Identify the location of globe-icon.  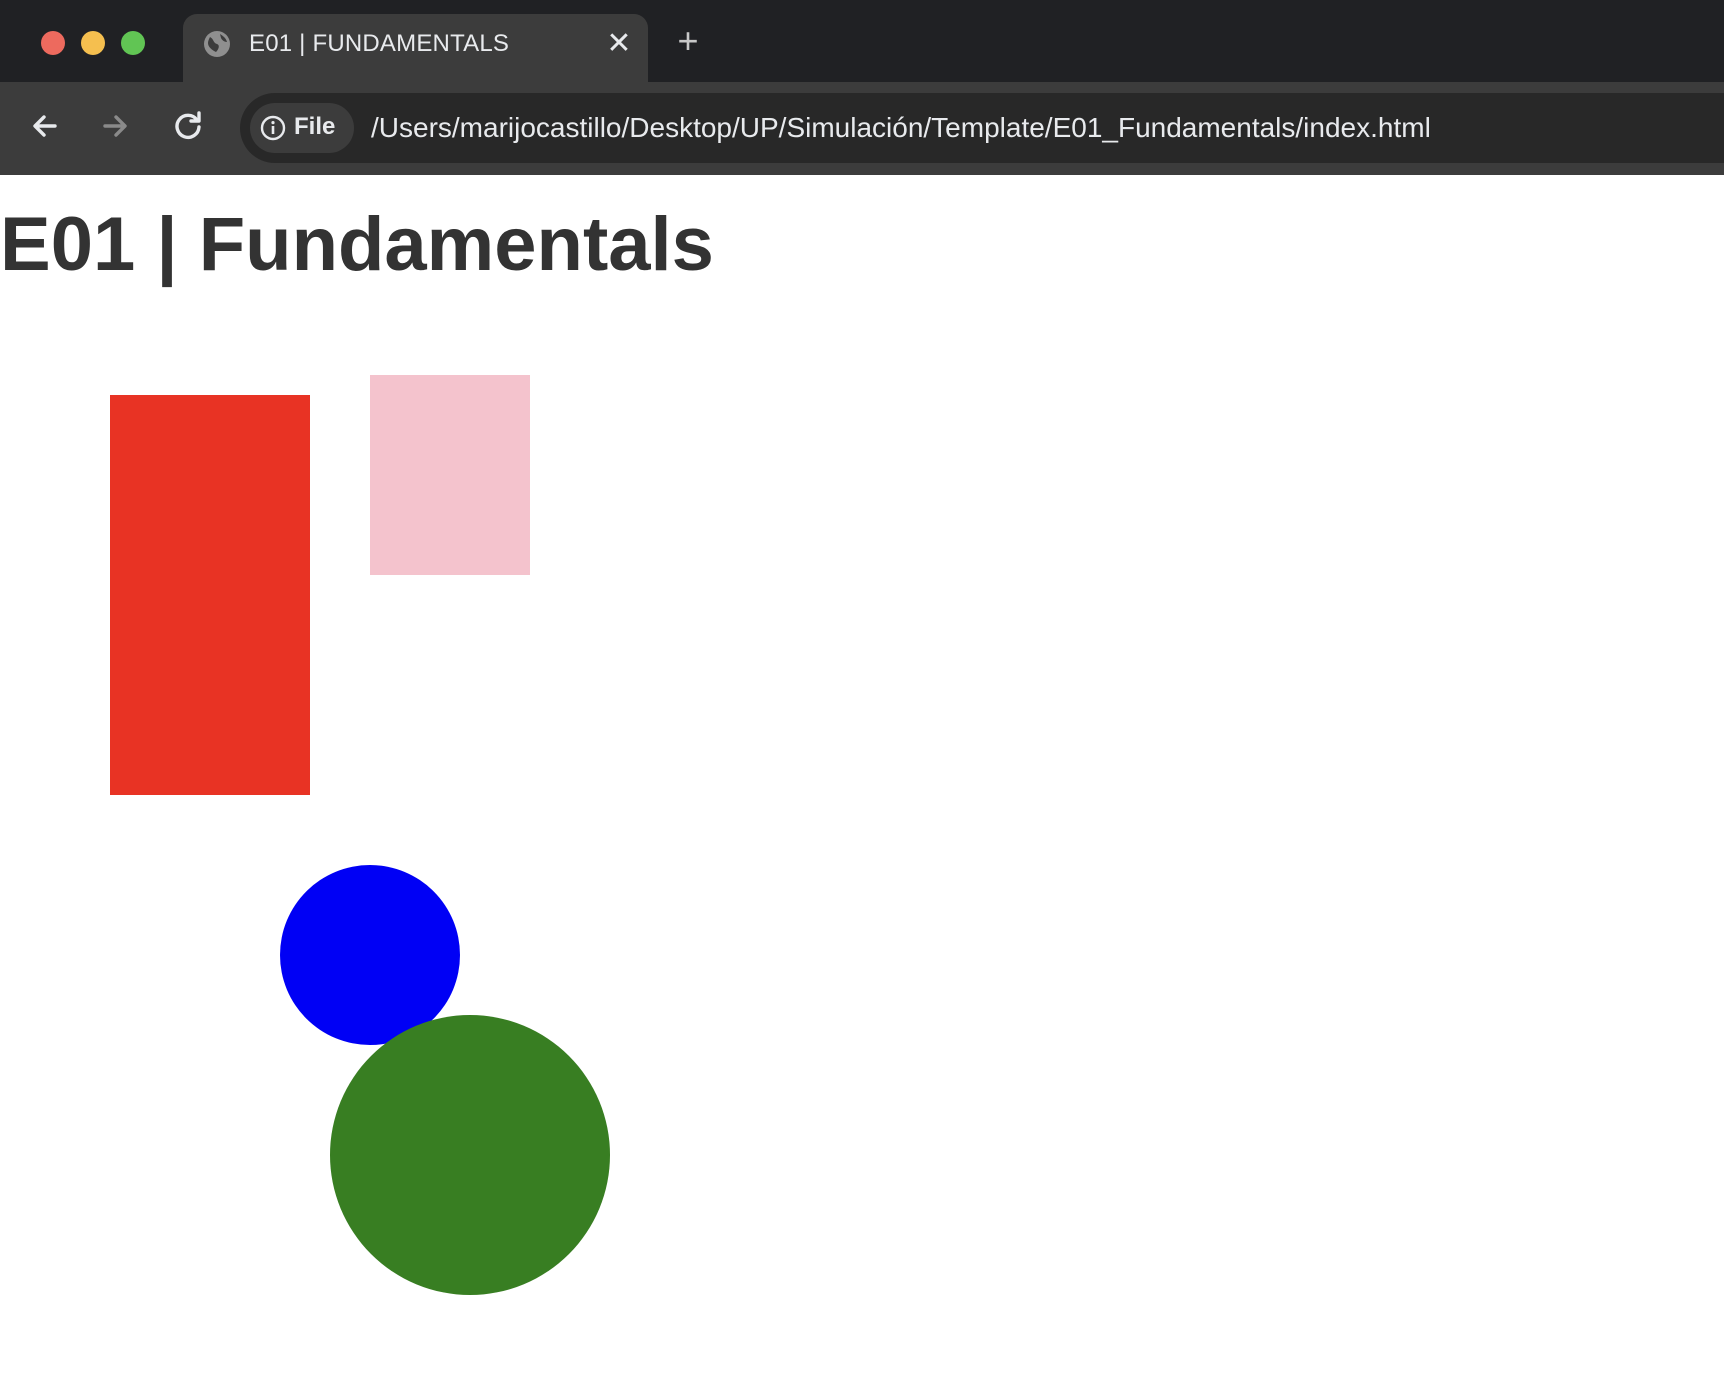
(217, 44).